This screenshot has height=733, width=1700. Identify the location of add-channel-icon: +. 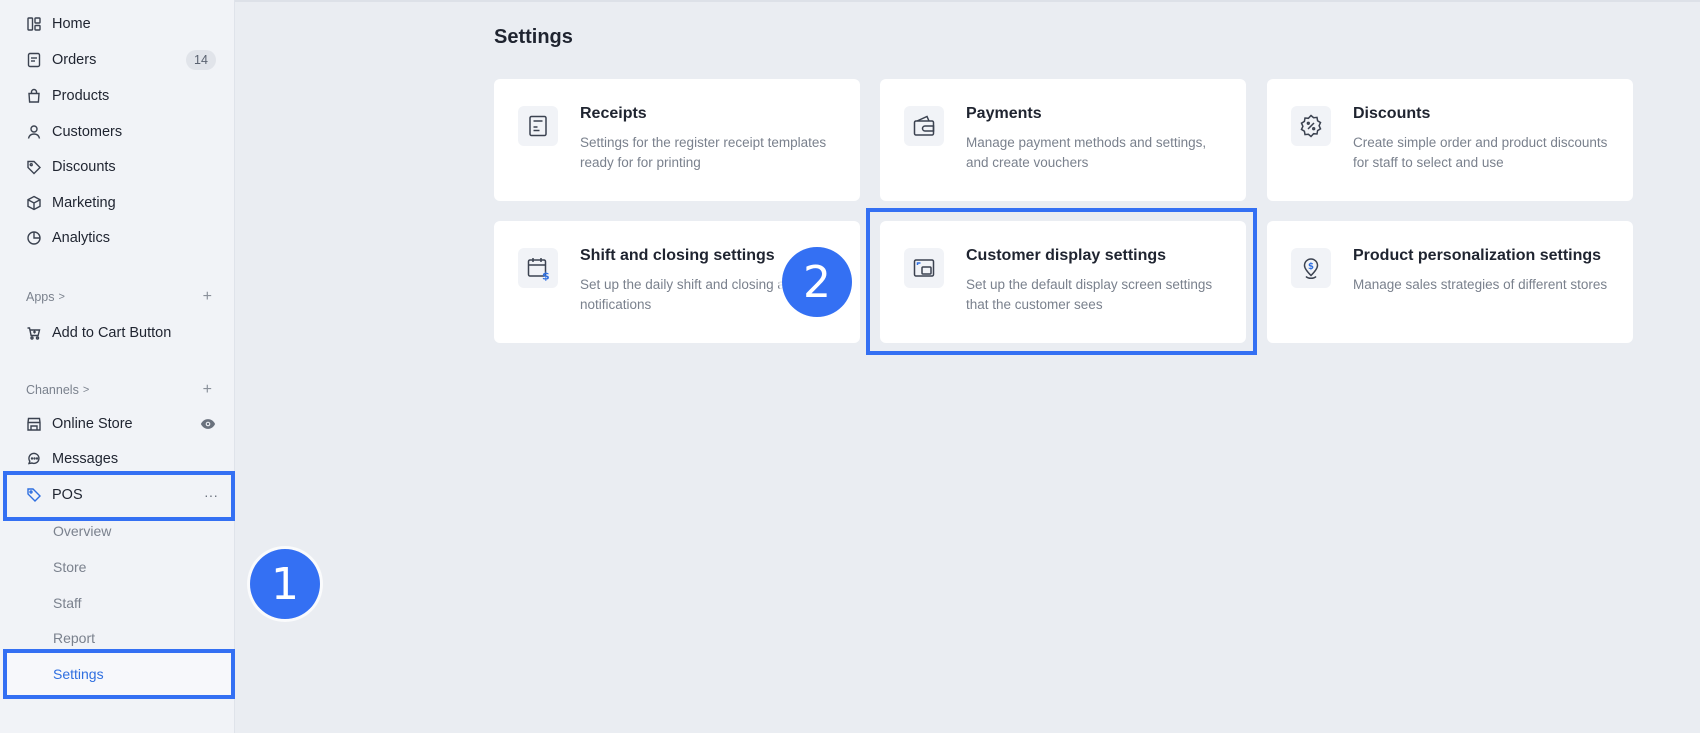
(207, 390).